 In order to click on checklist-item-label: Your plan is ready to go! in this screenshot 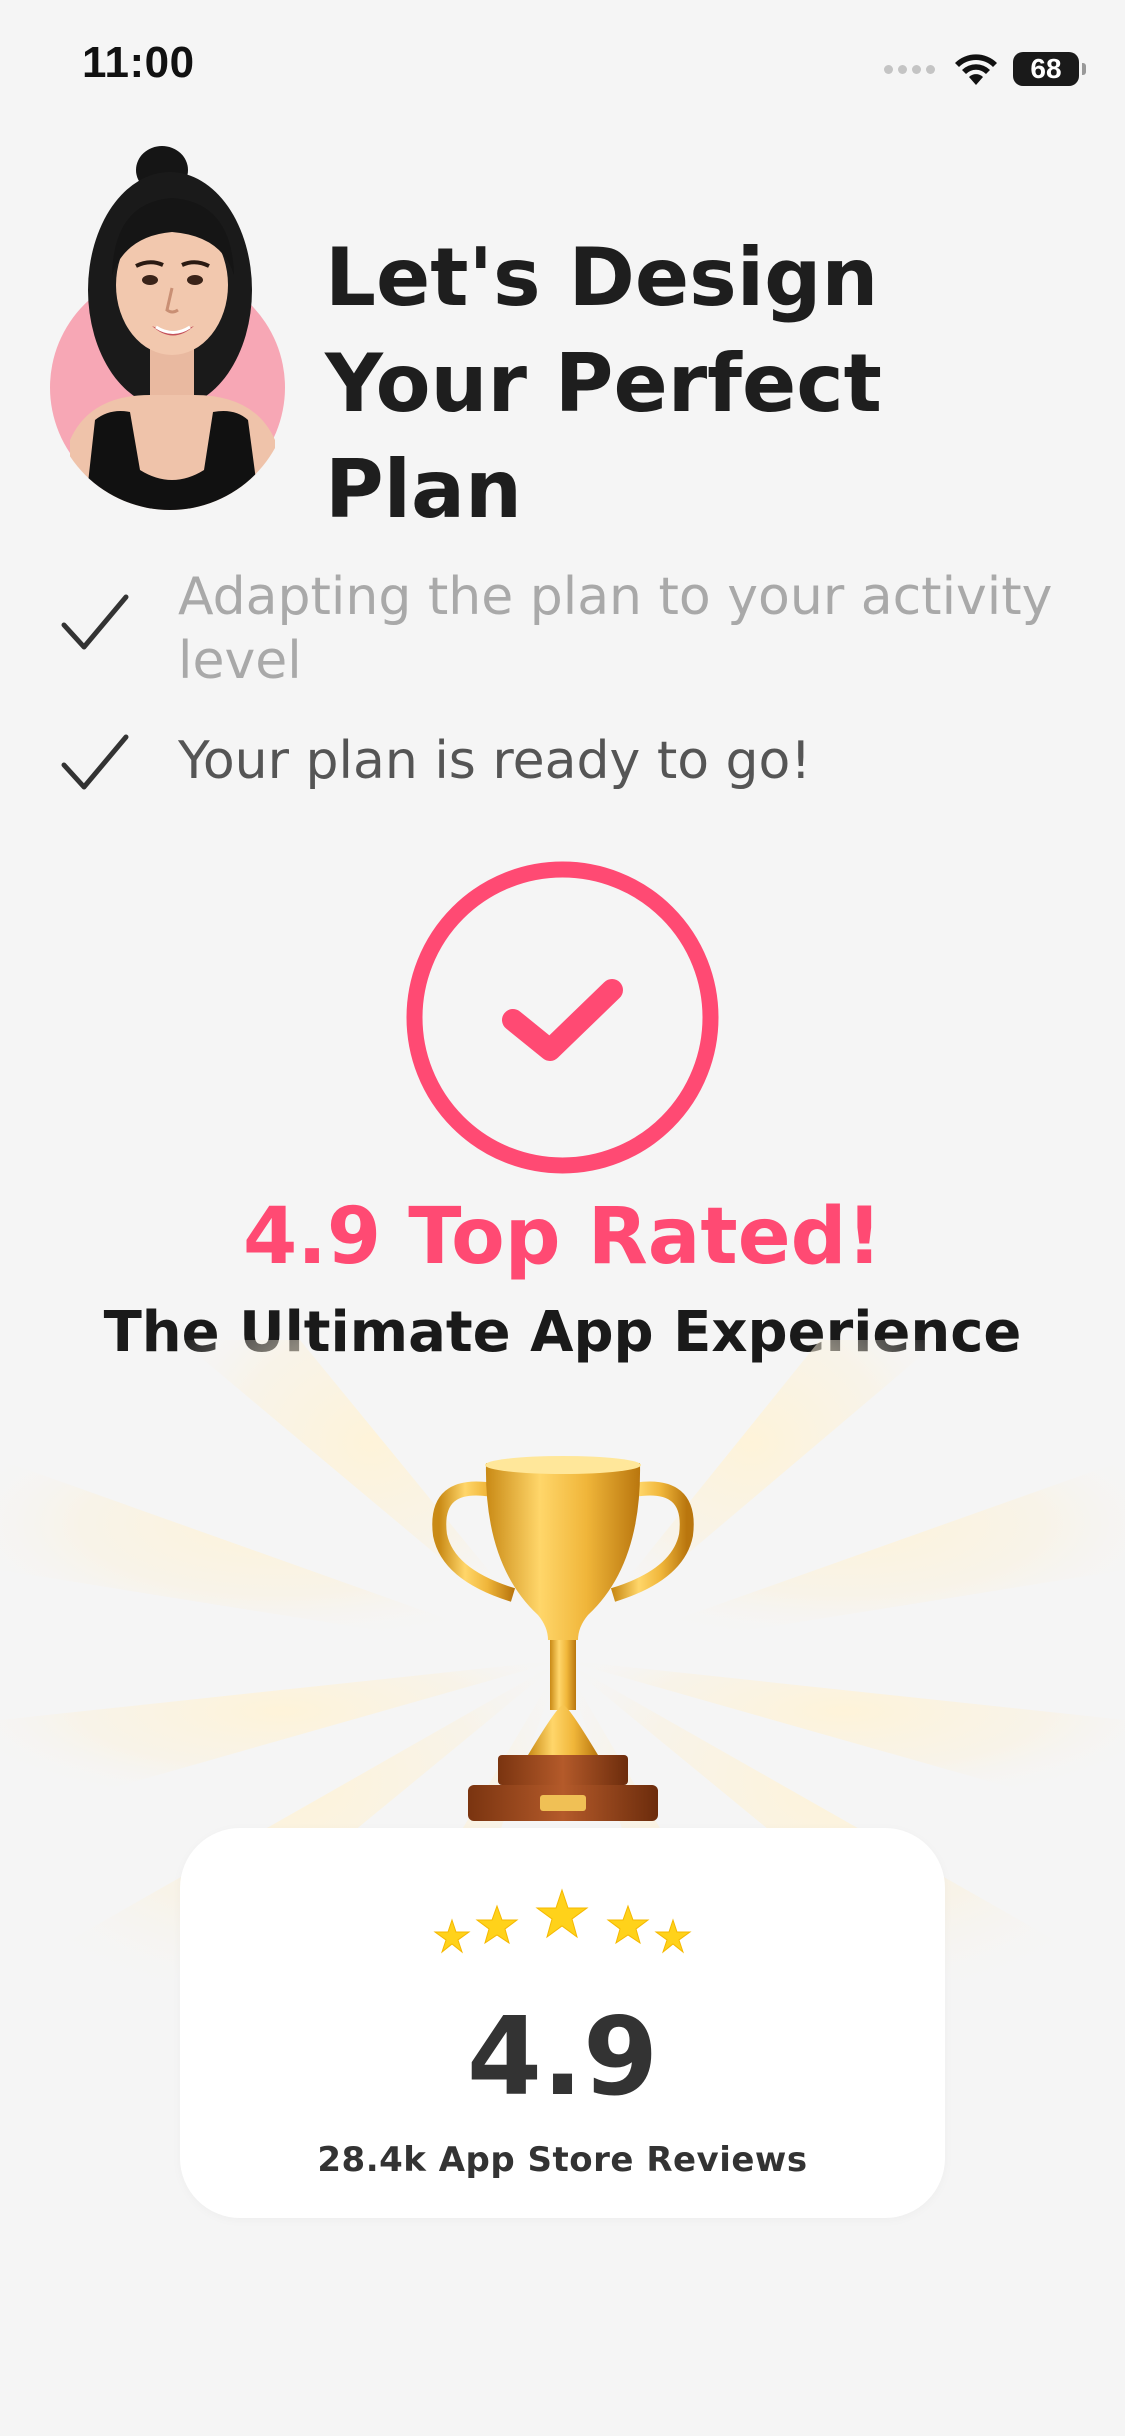, I will do `click(495, 761)`.